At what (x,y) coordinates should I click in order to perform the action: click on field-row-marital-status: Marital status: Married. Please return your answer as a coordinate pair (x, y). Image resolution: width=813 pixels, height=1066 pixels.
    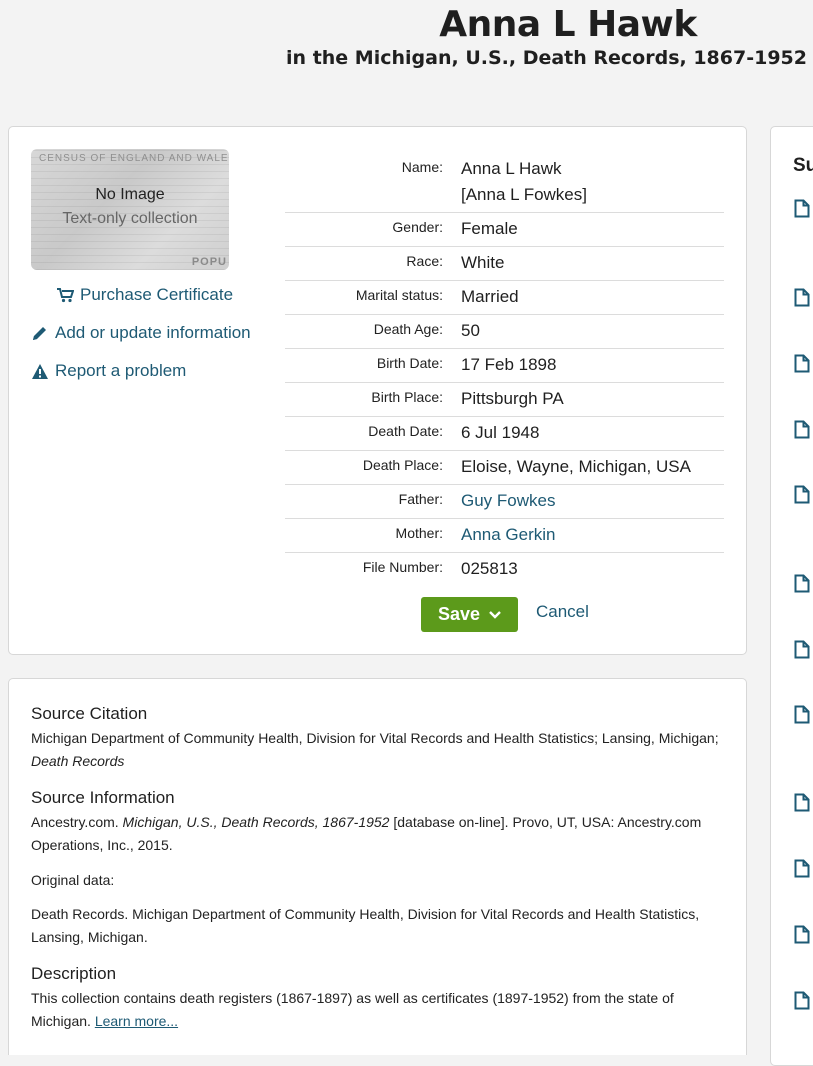
    Looking at the image, I should click on (504, 298).